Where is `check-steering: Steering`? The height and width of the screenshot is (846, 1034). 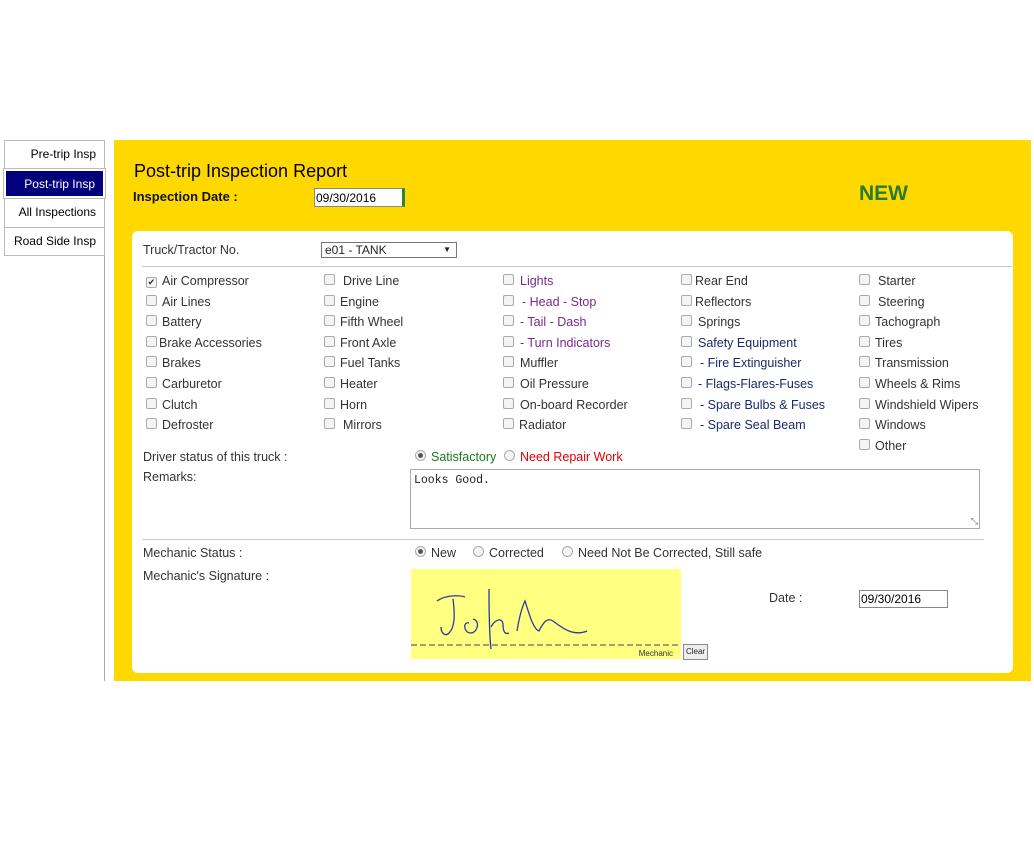
check-steering: Steering is located at coordinates (892, 302).